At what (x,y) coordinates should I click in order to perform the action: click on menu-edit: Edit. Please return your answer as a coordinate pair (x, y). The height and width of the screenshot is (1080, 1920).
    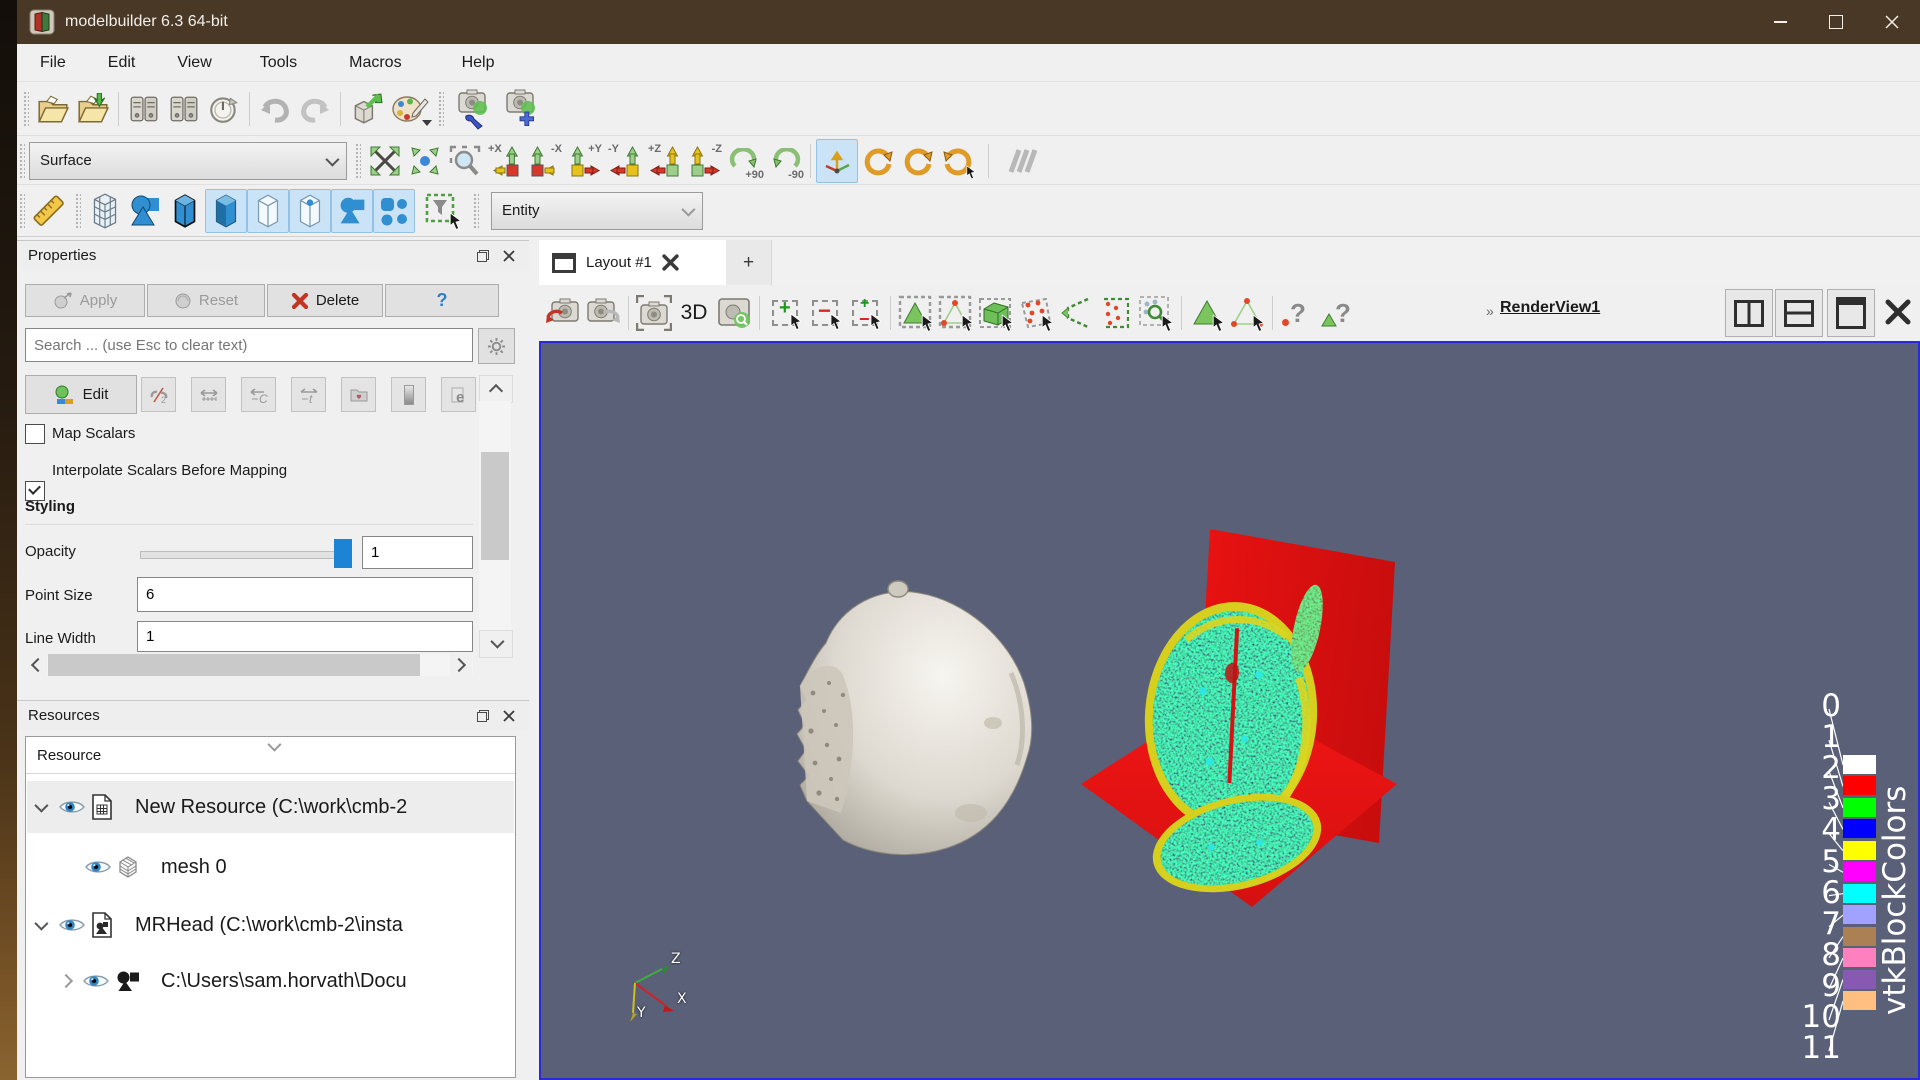
    Looking at the image, I should click on (122, 62).